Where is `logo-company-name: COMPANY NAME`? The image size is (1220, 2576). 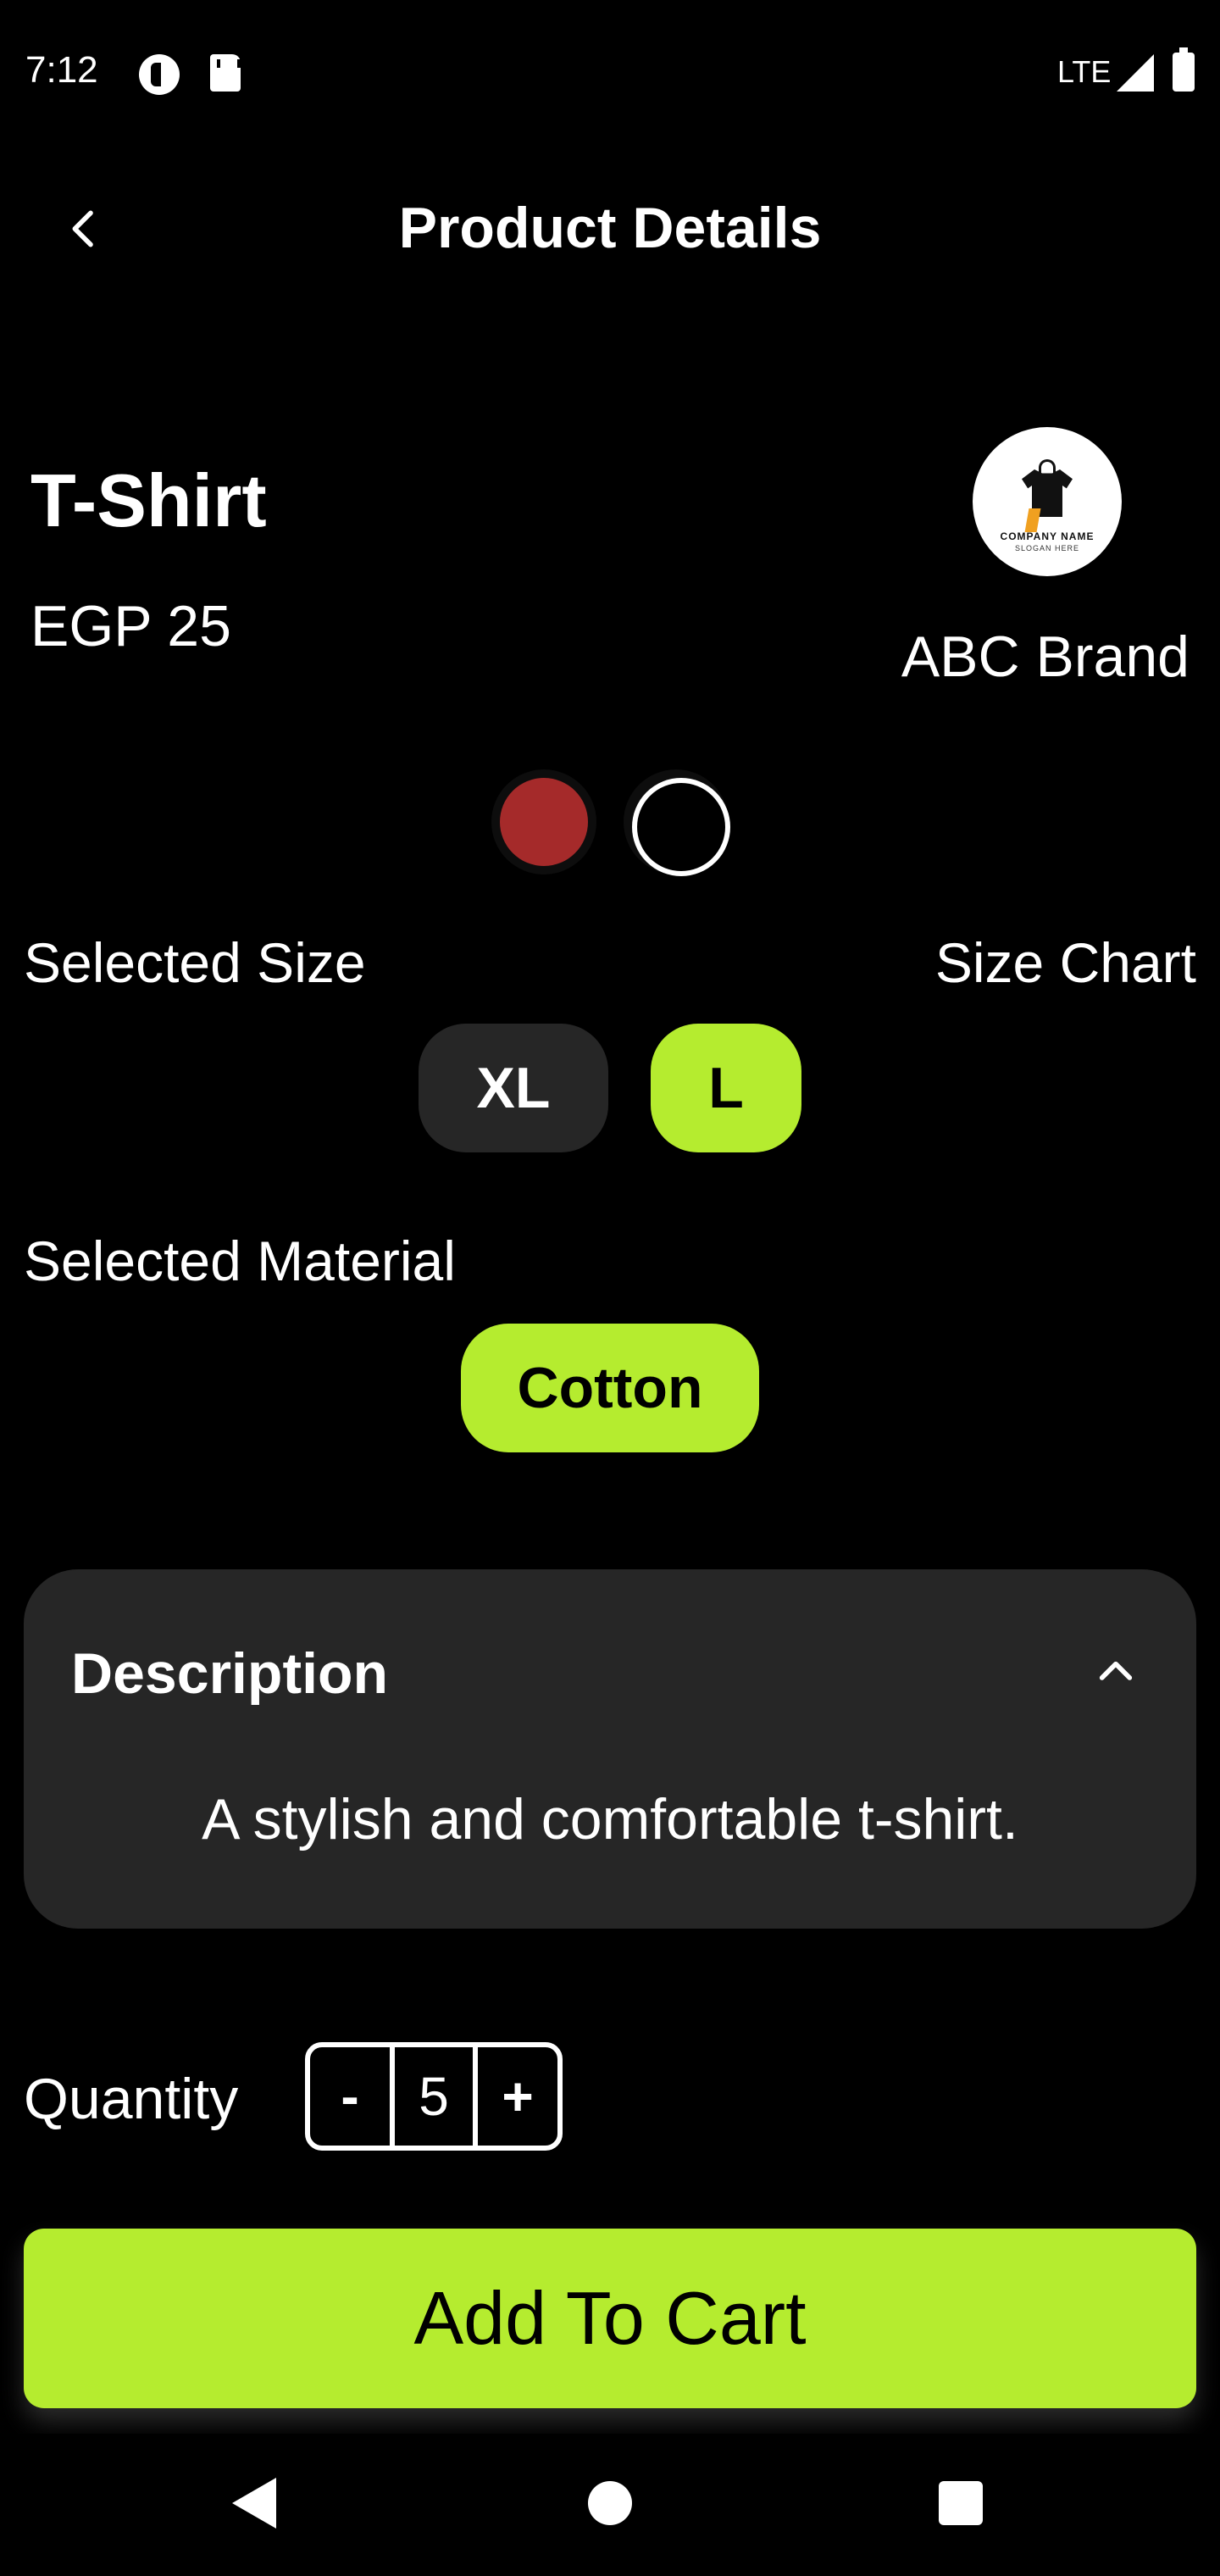 logo-company-name: COMPANY NAME is located at coordinates (1047, 536).